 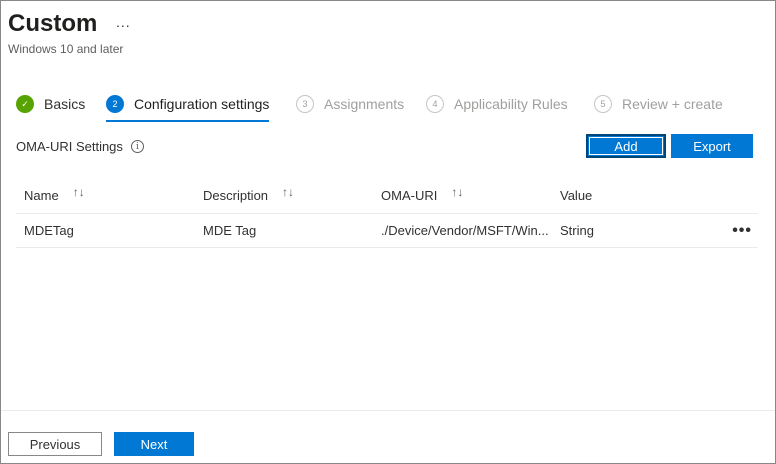 What do you see at coordinates (409, 195) in the screenshot?
I see `column-label: OMA-URI` at bounding box center [409, 195].